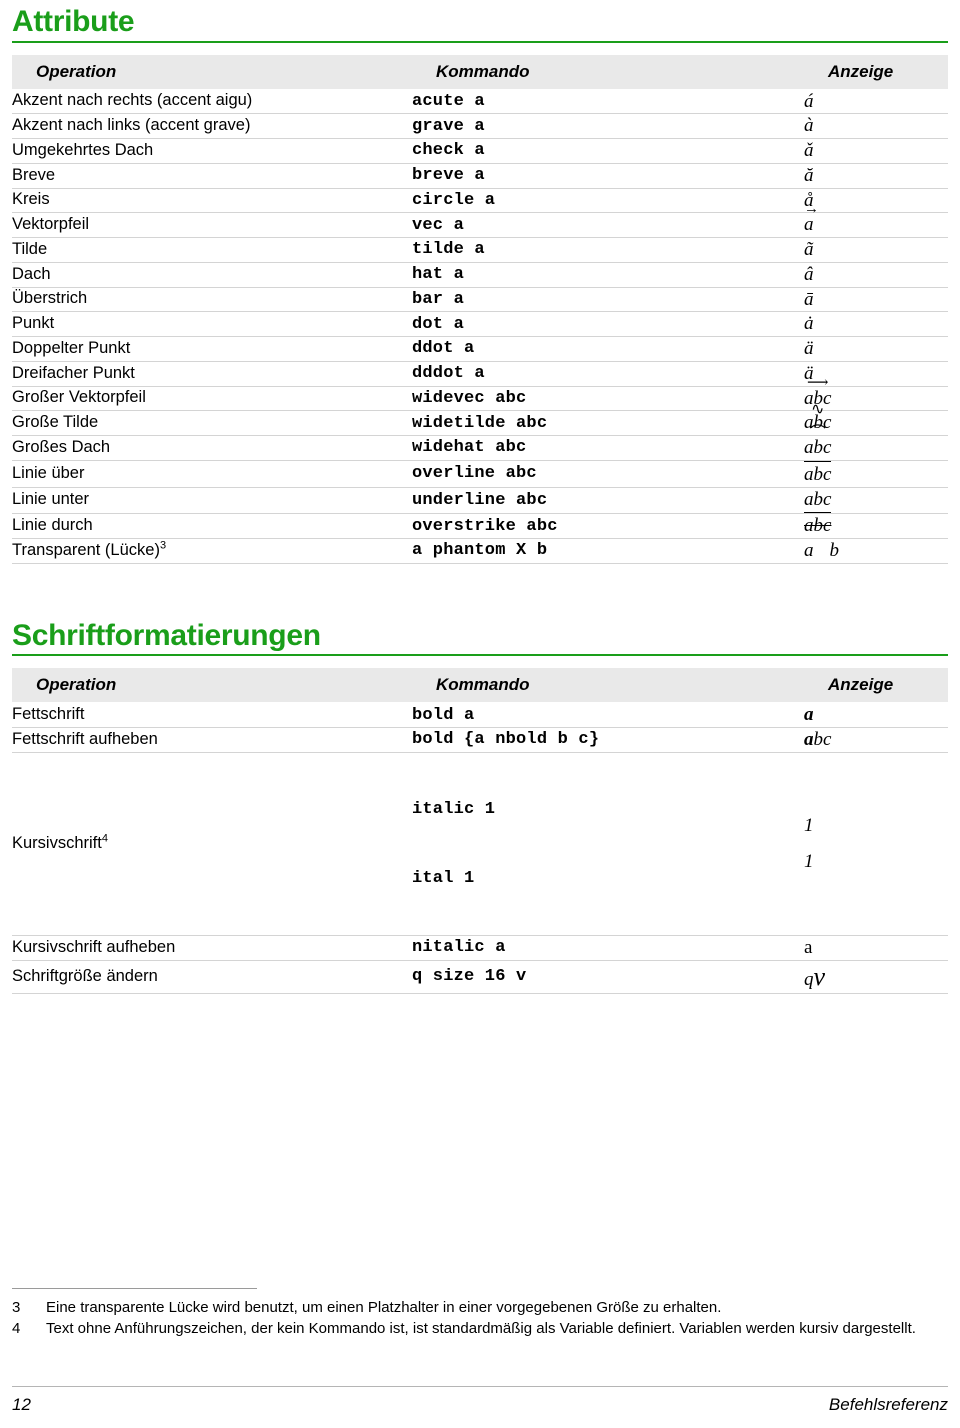 This screenshot has height=1428, width=960. What do you see at coordinates (212, 526) in the screenshot?
I see `operation-cell: Linie durch` at bounding box center [212, 526].